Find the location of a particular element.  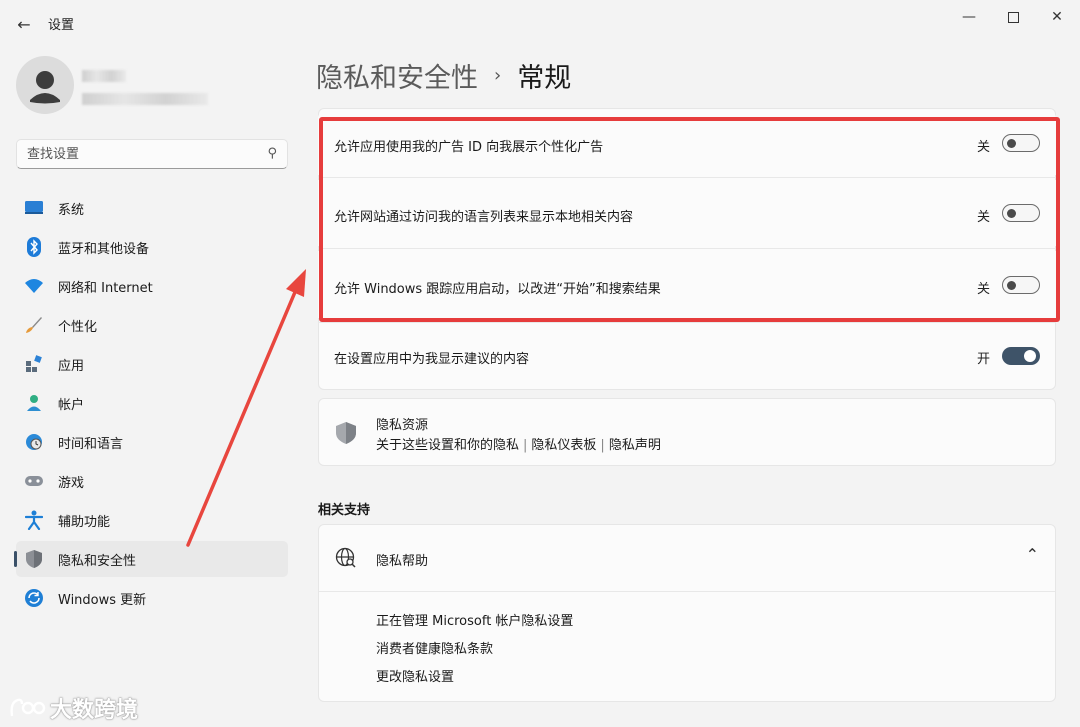

maximize-icon is located at coordinates (1013, 17).